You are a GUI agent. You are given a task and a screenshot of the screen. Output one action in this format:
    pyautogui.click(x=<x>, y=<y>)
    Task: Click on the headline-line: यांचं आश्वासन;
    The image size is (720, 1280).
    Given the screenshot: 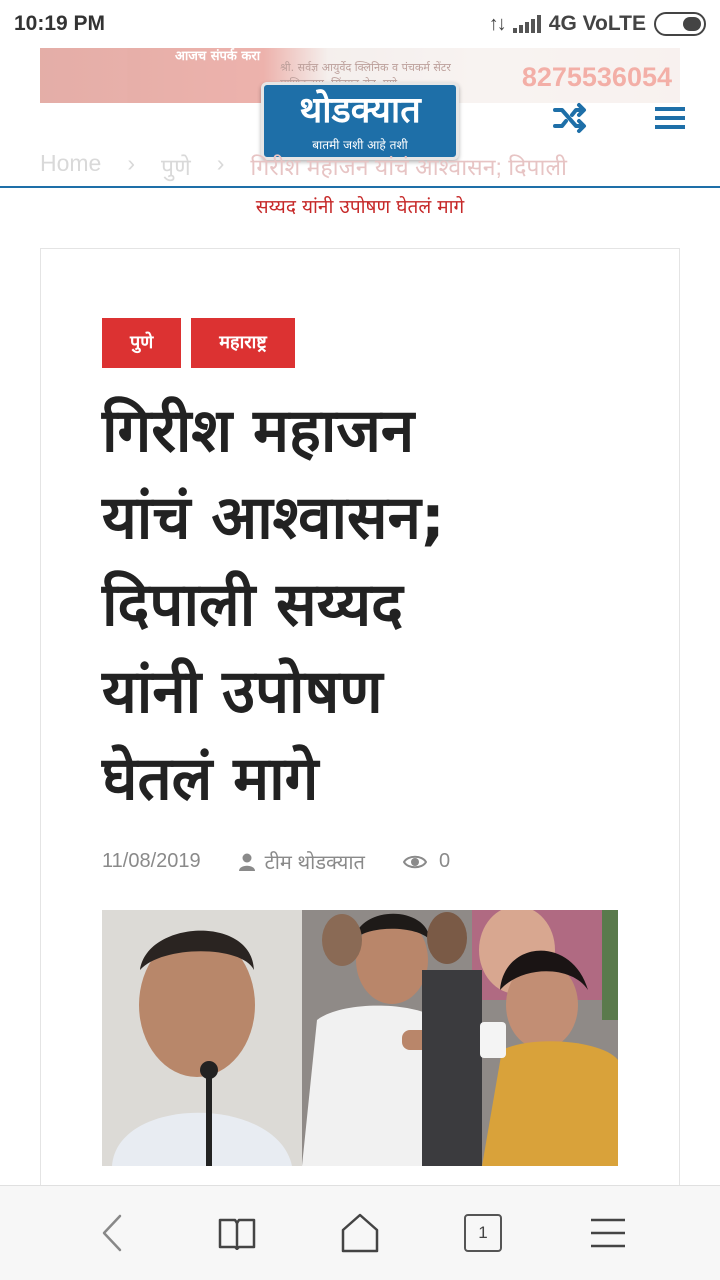 What is the action you would take?
    pyautogui.click(x=273, y=518)
    